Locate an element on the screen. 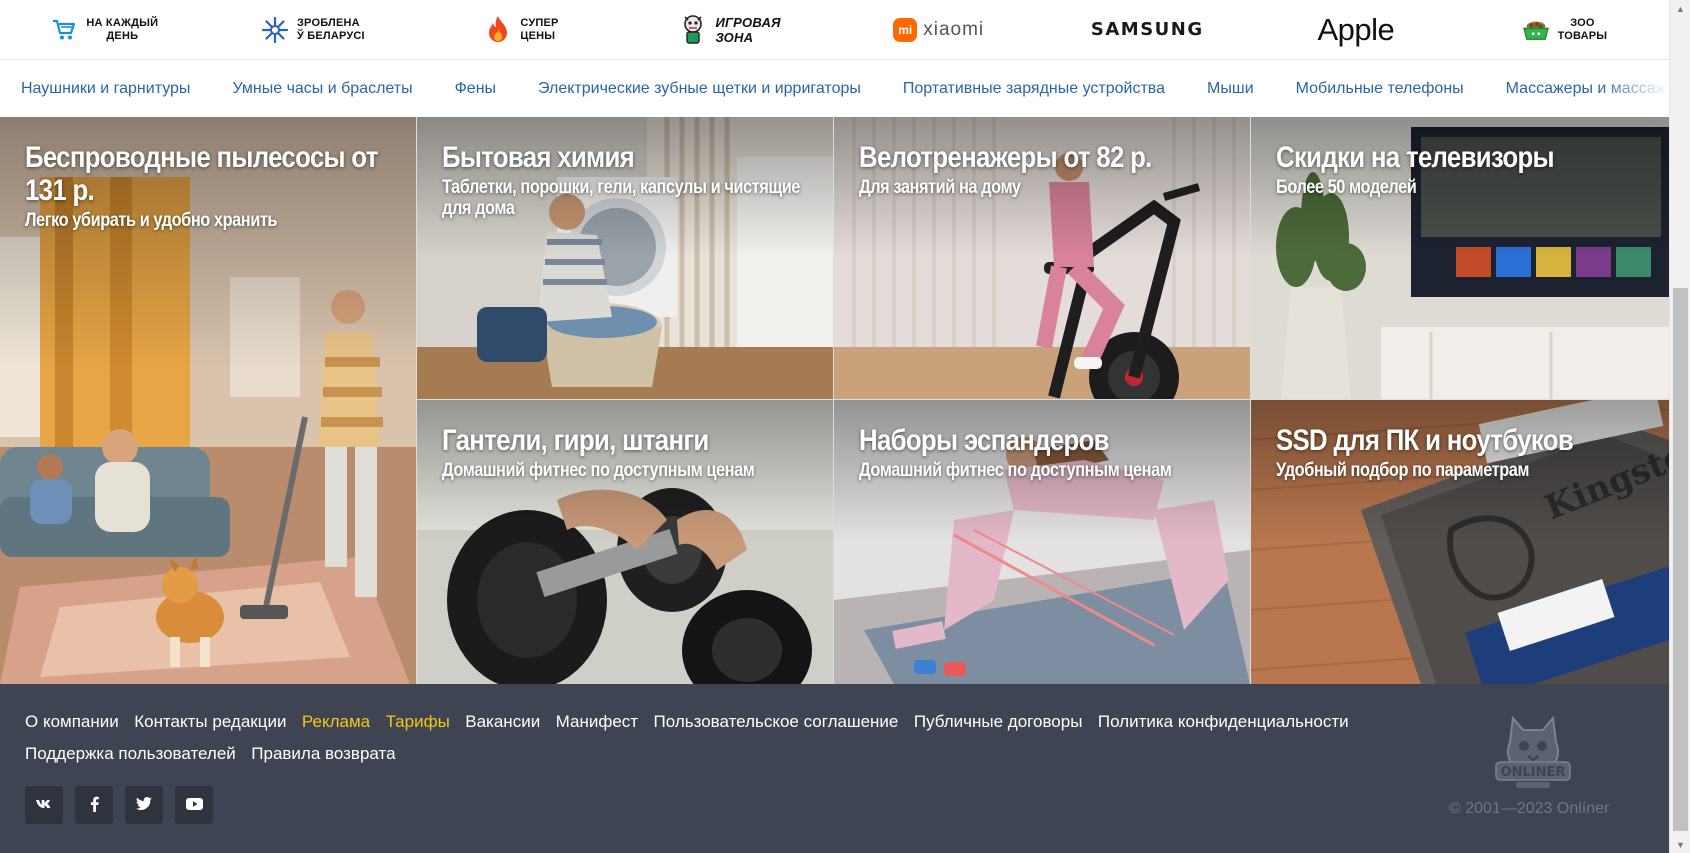 This screenshot has height=853, width=1690. snowflake-icon is located at coordinates (275, 30).